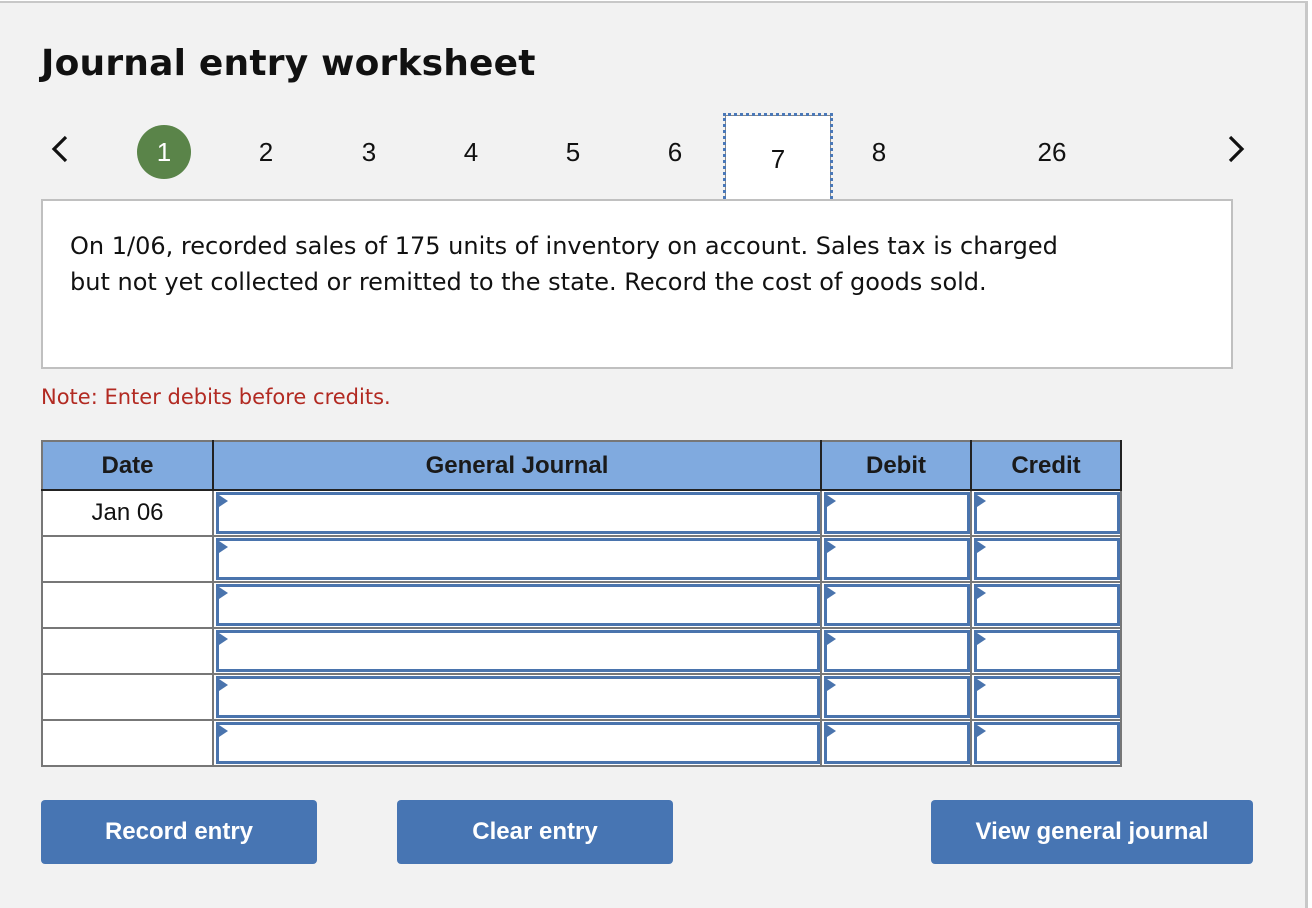 The width and height of the screenshot is (1312, 908). I want to click on column-header-debit: Debit, so click(896, 465).